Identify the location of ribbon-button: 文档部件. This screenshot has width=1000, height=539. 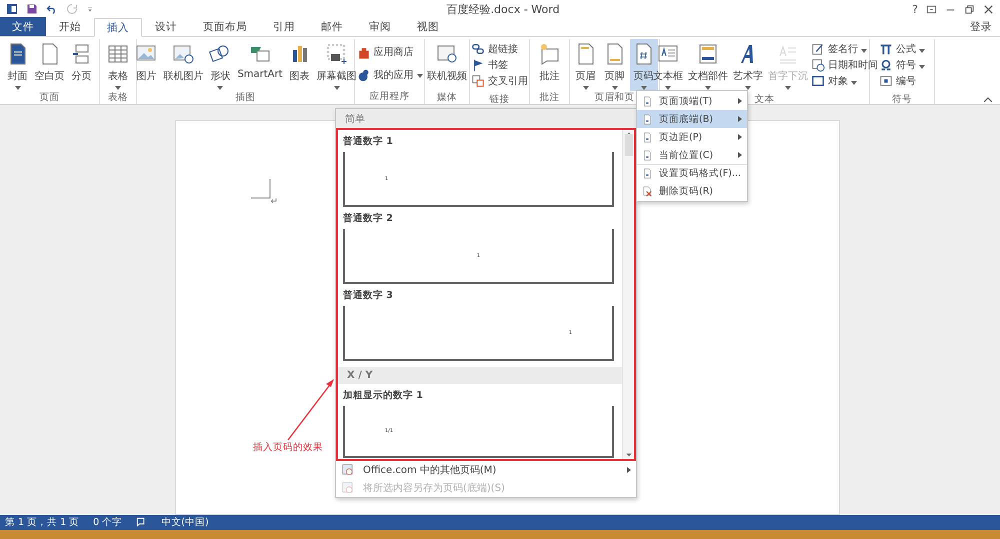
(708, 65).